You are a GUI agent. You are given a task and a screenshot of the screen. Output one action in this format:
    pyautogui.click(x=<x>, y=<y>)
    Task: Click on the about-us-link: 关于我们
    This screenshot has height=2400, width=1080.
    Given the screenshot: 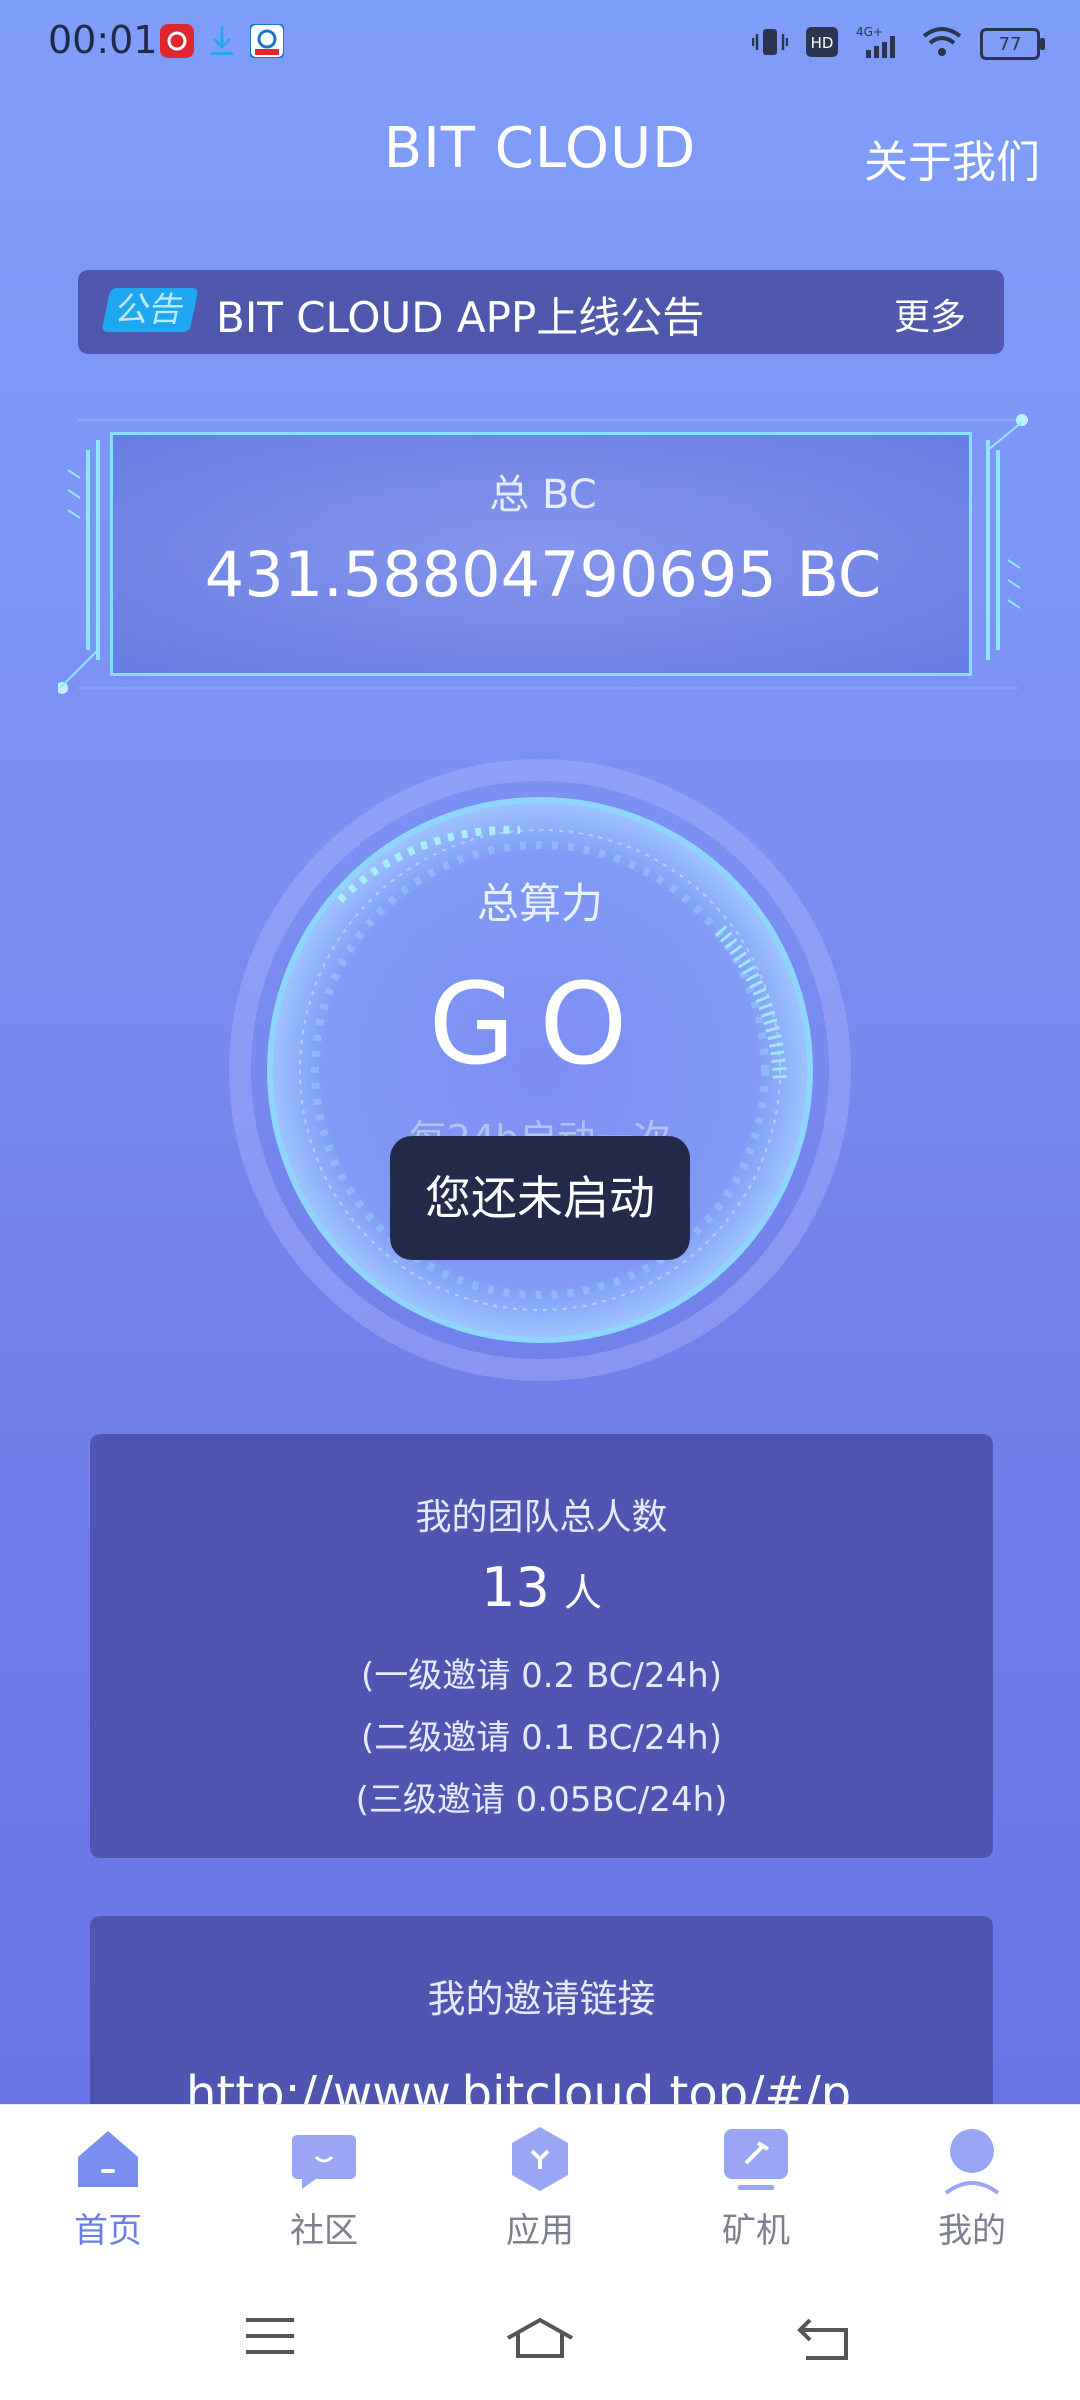 What is the action you would take?
    pyautogui.click(x=952, y=158)
    